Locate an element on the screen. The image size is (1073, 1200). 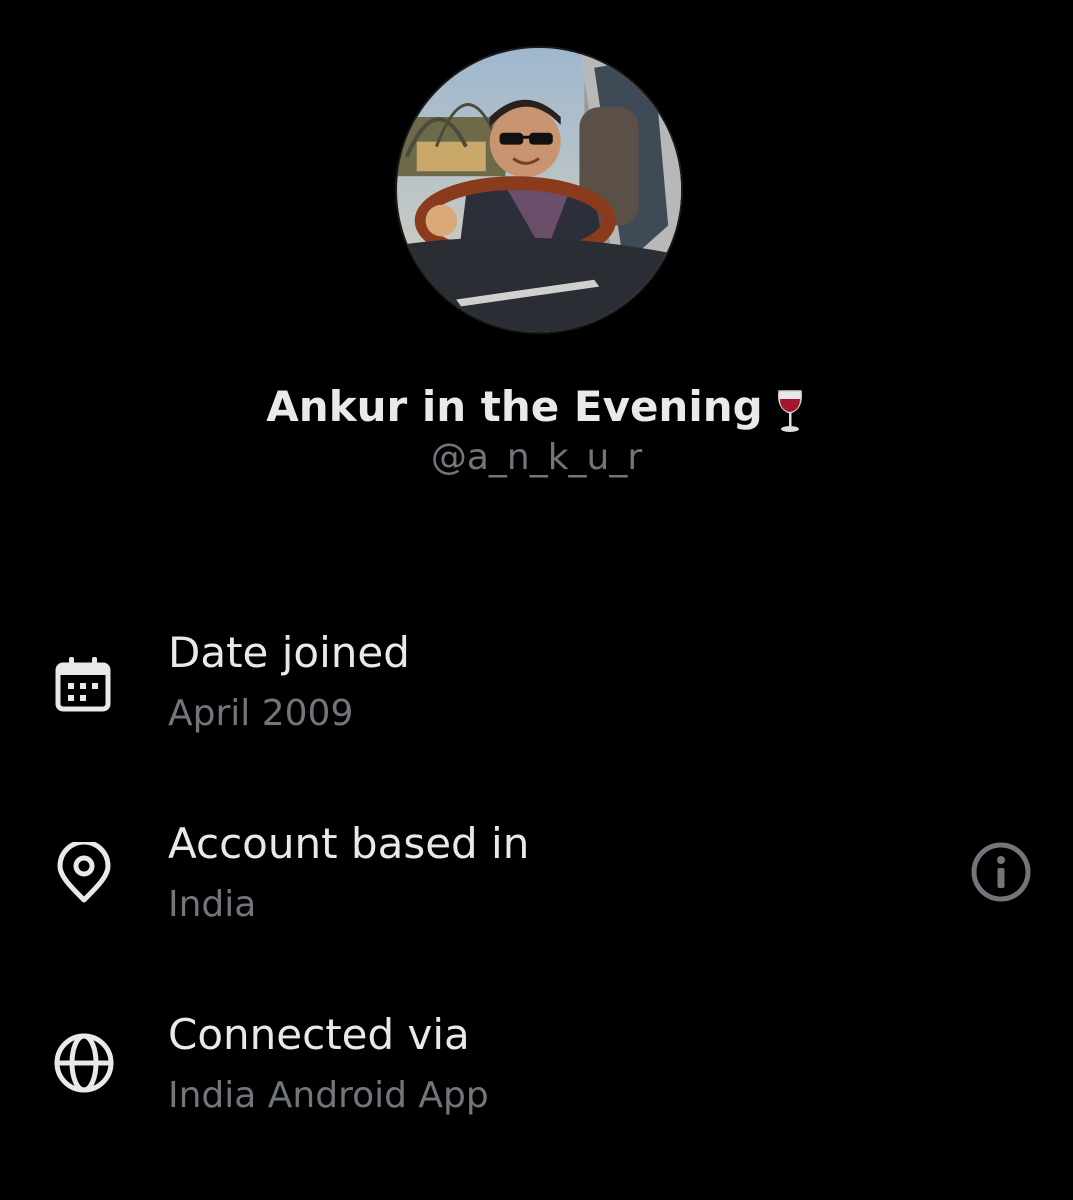
date-joined-value: April 2009 is located at coordinates (261, 713).